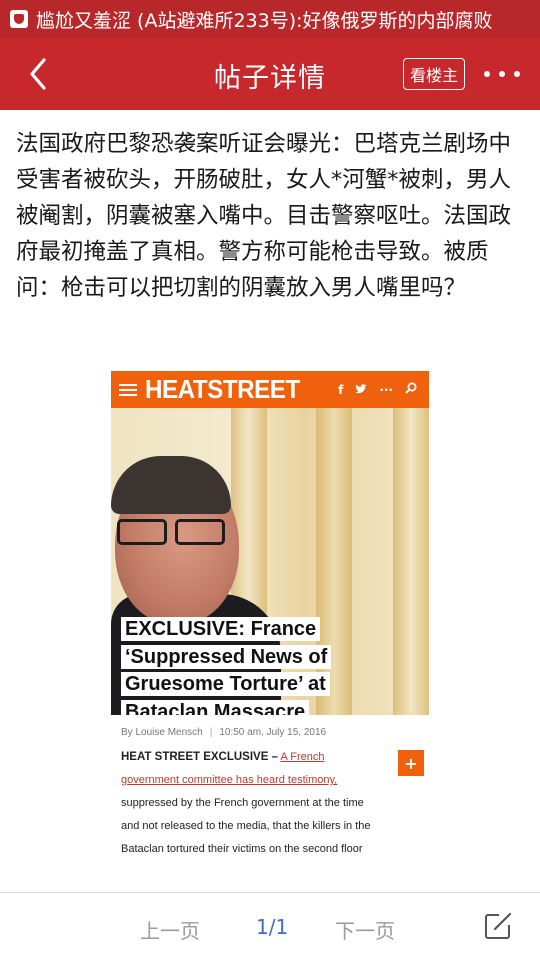  I want to click on article-header: HEATSTREET f ···, so click(270, 389).